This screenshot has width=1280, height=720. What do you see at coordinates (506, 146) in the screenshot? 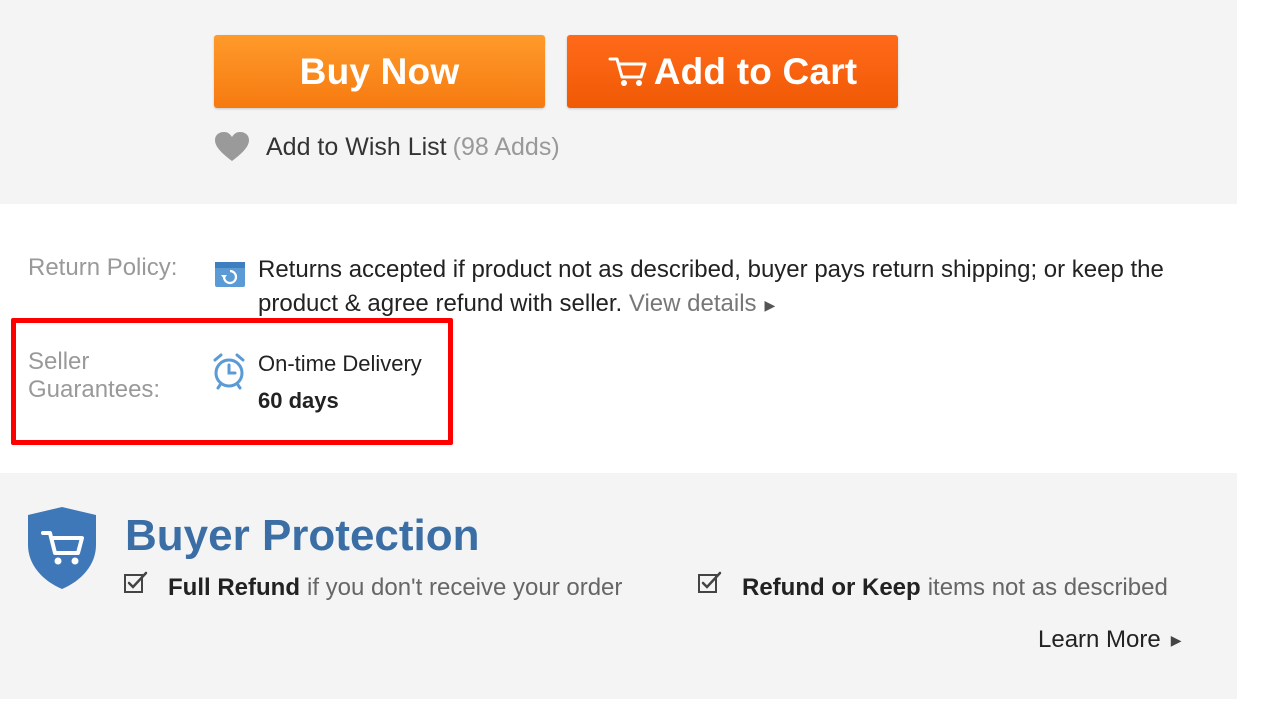
I see `wish-list-count: (98 Adds)` at bounding box center [506, 146].